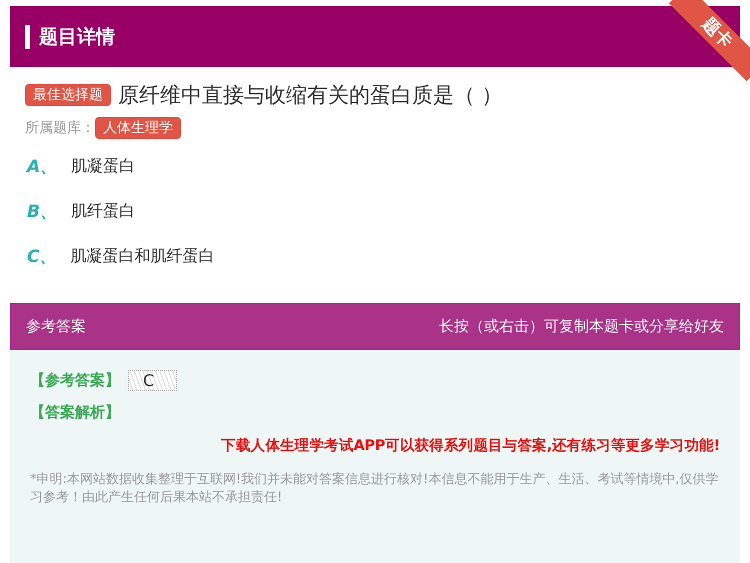 The image size is (750, 563). What do you see at coordinates (42, 167) in the screenshot?
I see `option-letter: A、` at bounding box center [42, 167].